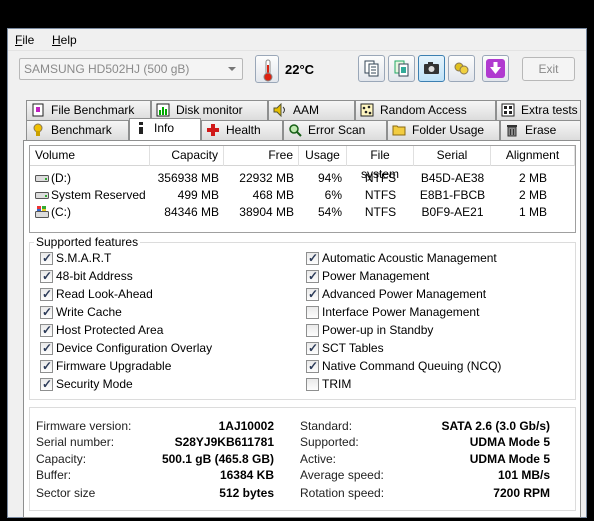 The image size is (594, 521). What do you see at coordinates (533, 156) in the screenshot?
I see `col-alignment: Alignment` at bounding box center [533, 156].